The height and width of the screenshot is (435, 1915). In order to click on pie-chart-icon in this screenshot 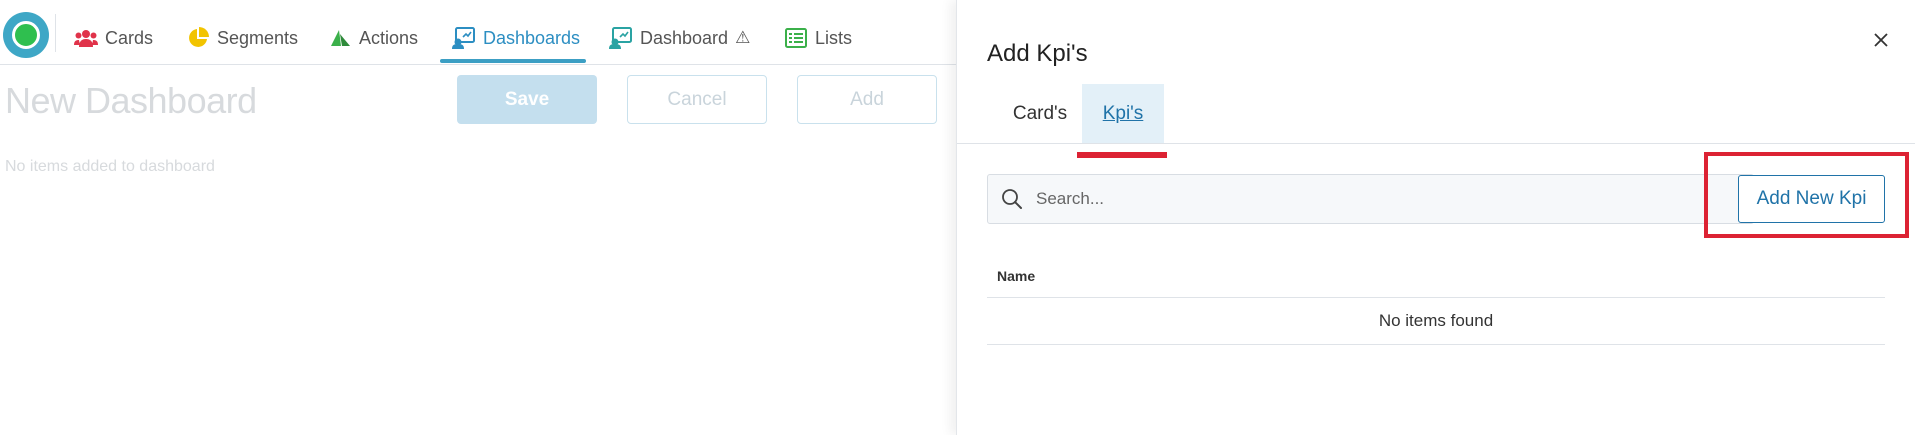, I will do `click(198, 38)`.